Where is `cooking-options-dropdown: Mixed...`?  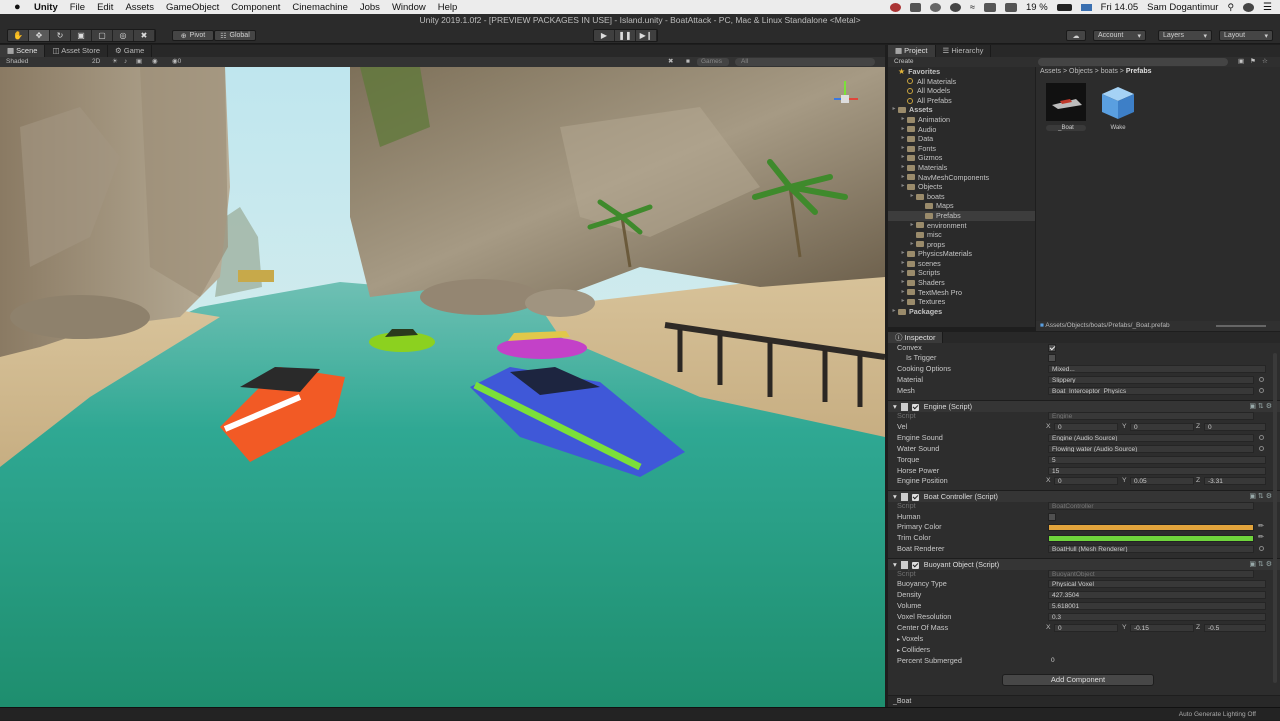
cooking-options-dropdown: Mixed... is located at coordinates (1157, 369).